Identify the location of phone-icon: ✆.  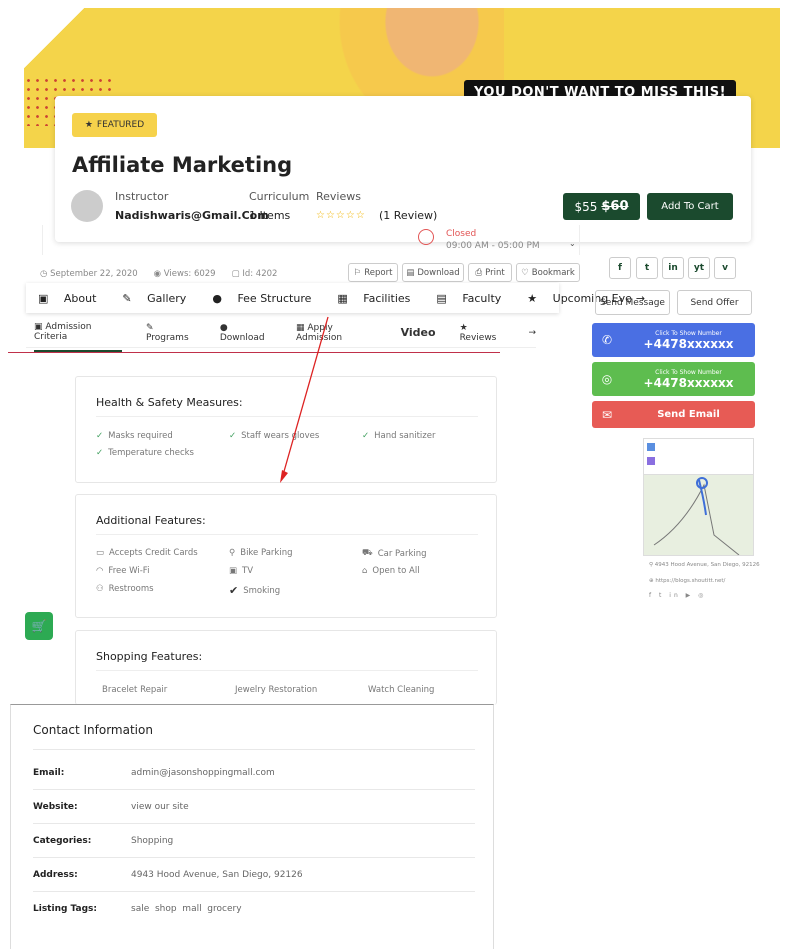
(607, 340).